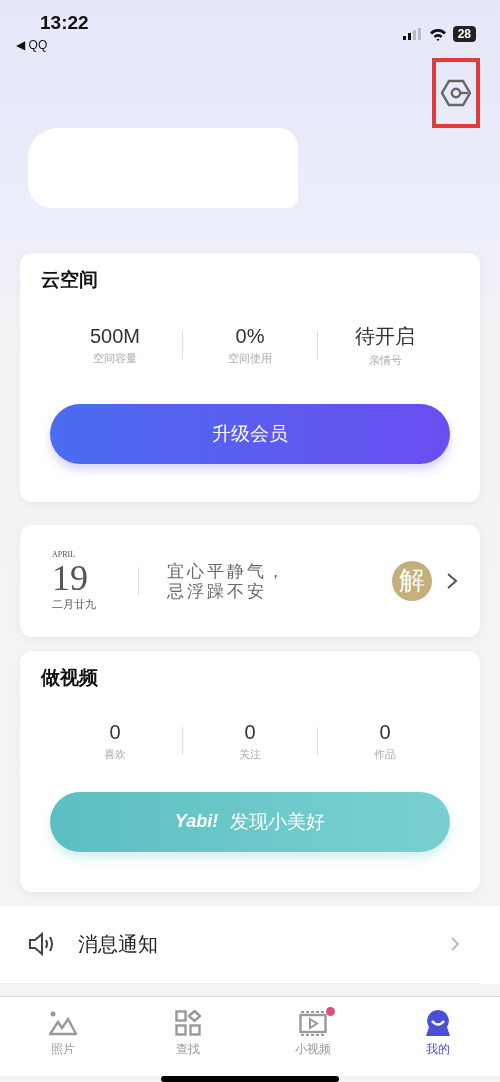 The width and height of the screenshot is (500, 1082). Describe the element at coordinates (250, 358) in the screenshot. I see `stat-label: 空间使用` at that location.